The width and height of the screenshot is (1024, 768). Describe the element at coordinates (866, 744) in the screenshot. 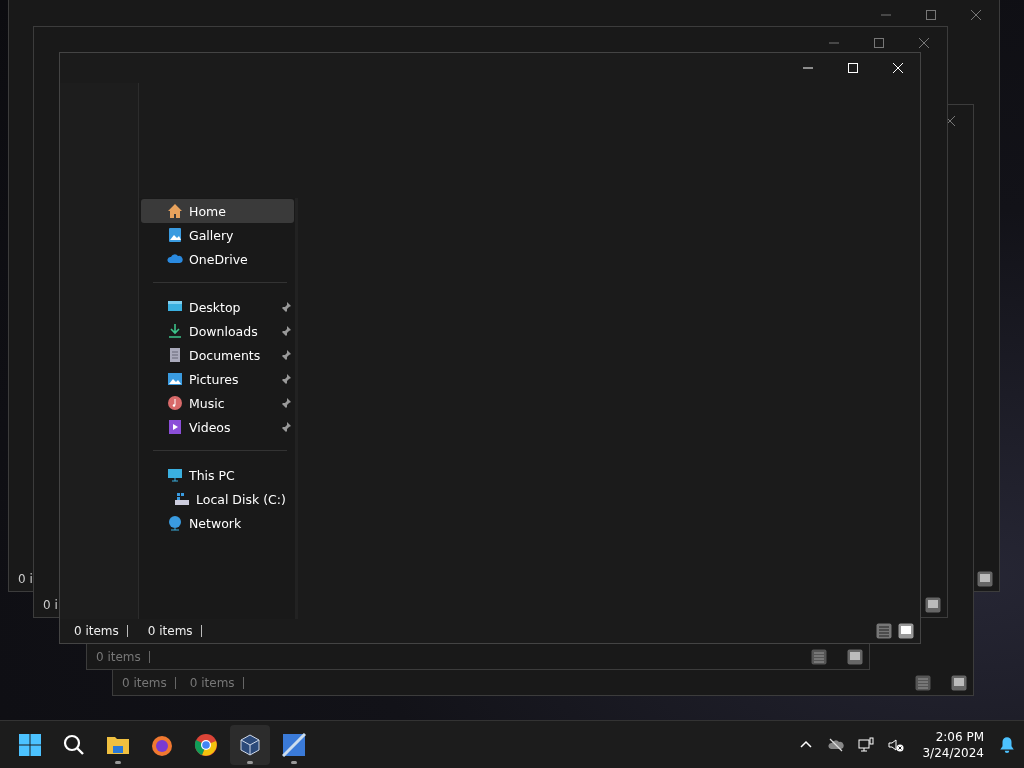

I see `network-icon` at that location.